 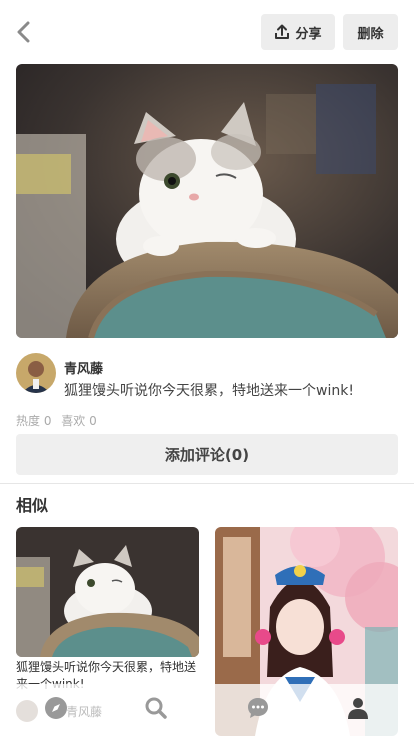 I want to click on similar-section-title: 相似, so click(x=32, y=505).